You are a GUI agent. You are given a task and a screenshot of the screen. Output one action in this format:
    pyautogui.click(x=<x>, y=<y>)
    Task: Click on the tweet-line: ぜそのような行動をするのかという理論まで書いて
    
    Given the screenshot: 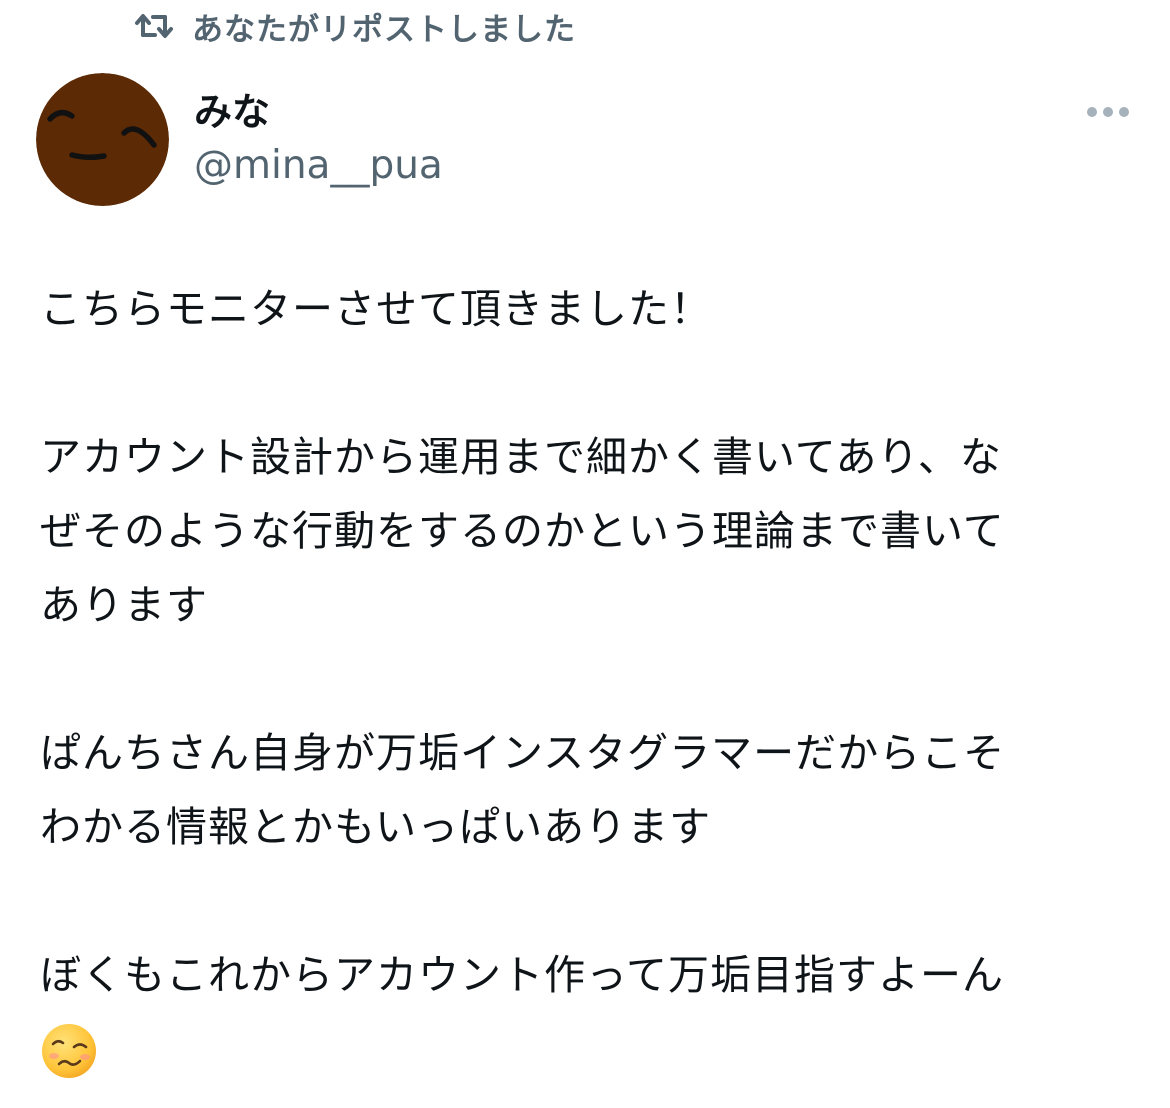 What is the action you would take?
    pyautogui.click(x=522, y=531)
    